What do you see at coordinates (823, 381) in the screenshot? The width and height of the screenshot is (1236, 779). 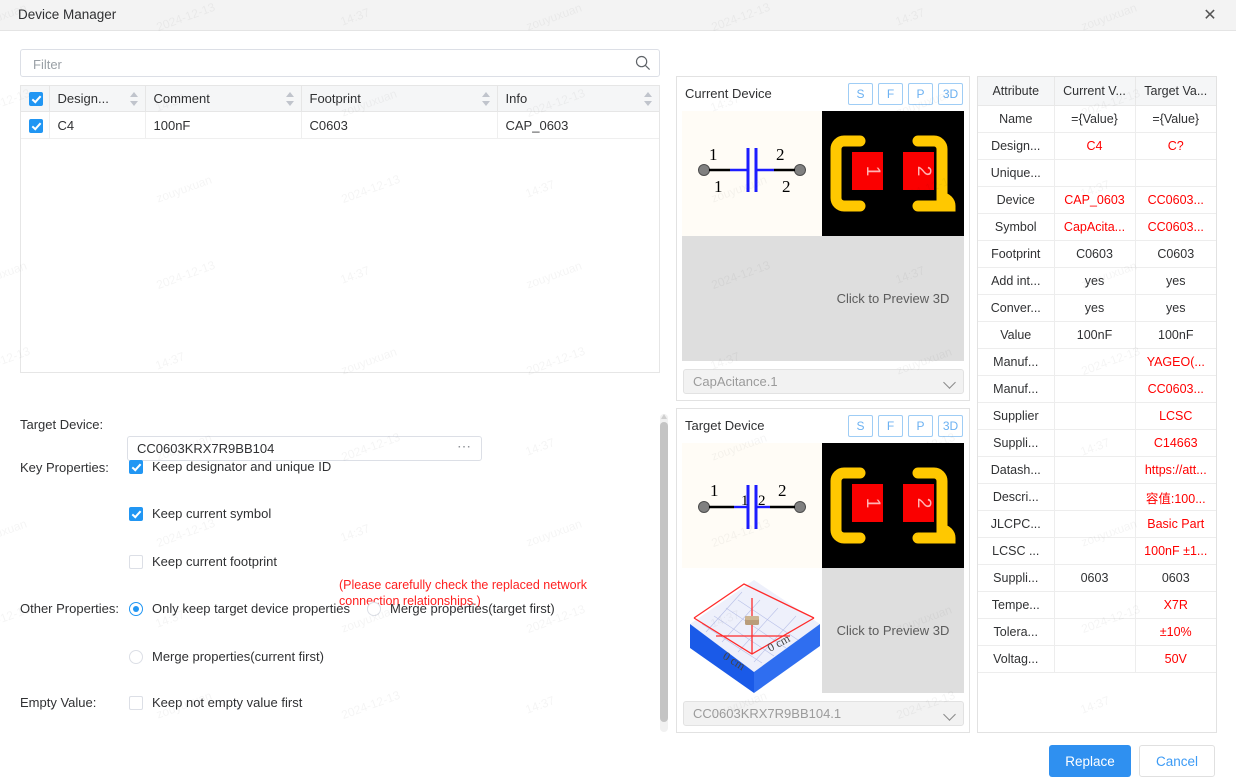 I see `current-device-select: CapAcitance.1` at bounding box center [823, 381].